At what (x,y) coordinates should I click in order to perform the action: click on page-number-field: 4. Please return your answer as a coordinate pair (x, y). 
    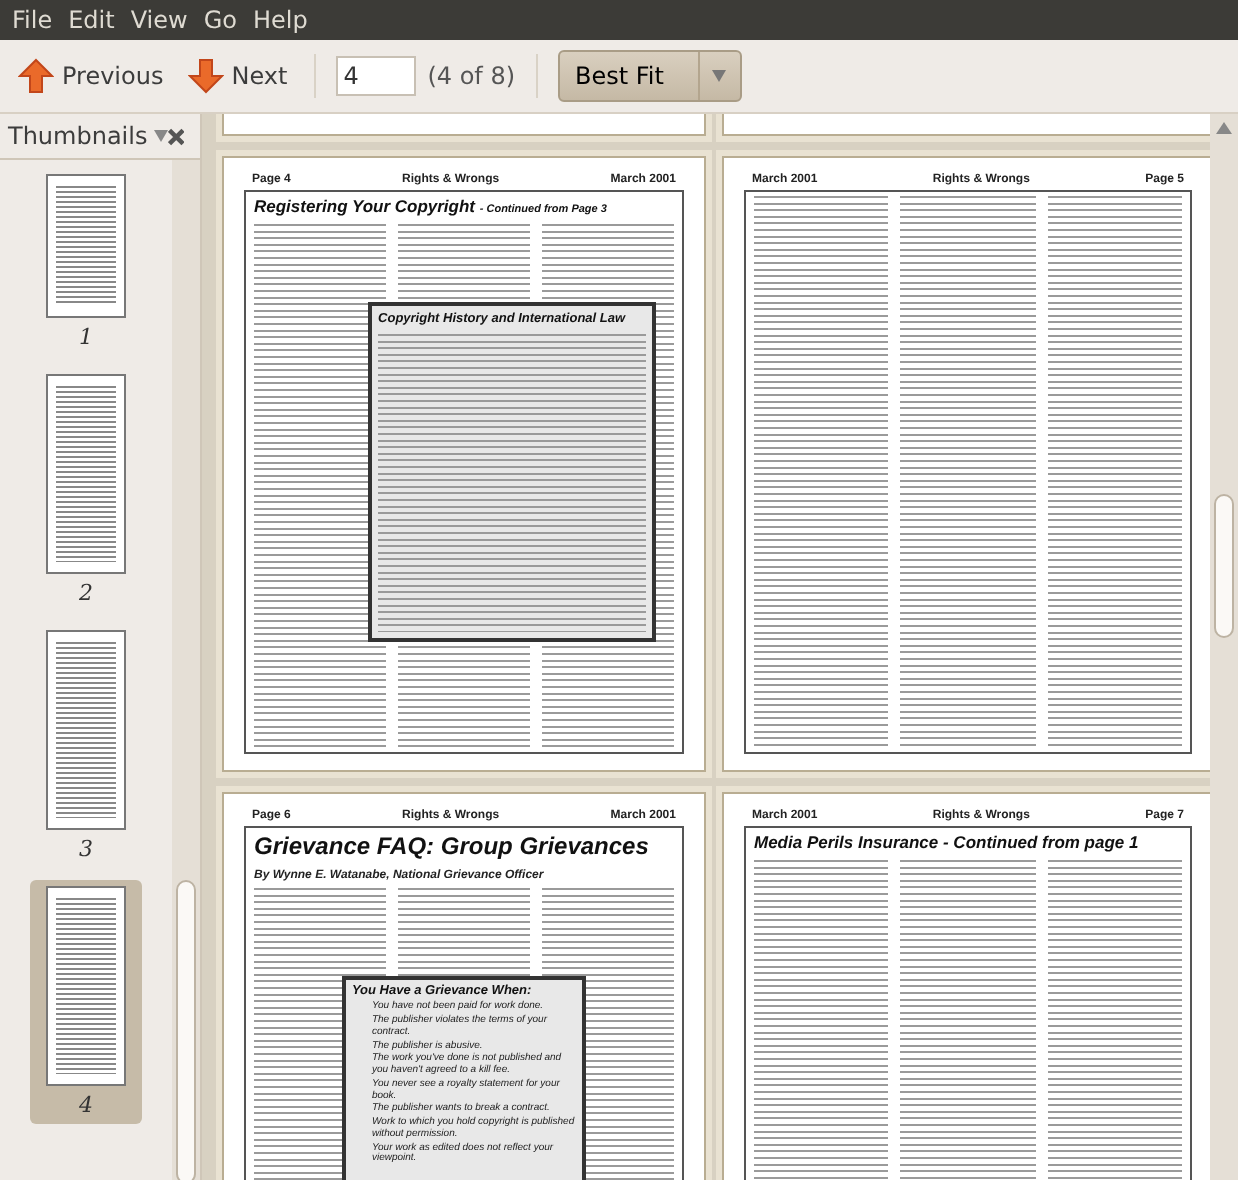
    Looking at the image, I should click on (375, 76).